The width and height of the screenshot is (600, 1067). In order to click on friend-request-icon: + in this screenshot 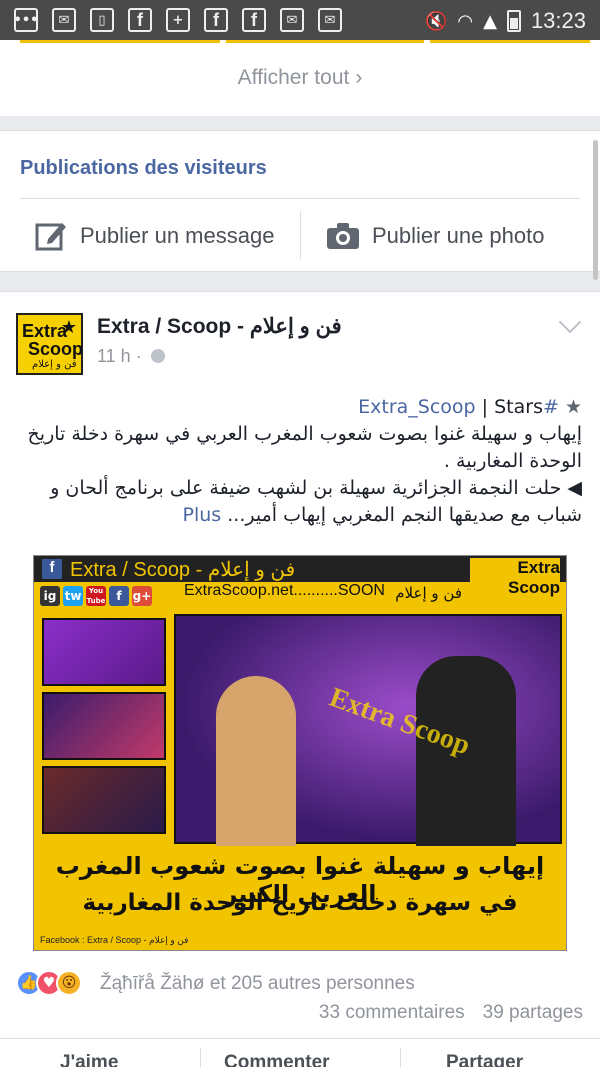, I will do `click(178, 20)`.